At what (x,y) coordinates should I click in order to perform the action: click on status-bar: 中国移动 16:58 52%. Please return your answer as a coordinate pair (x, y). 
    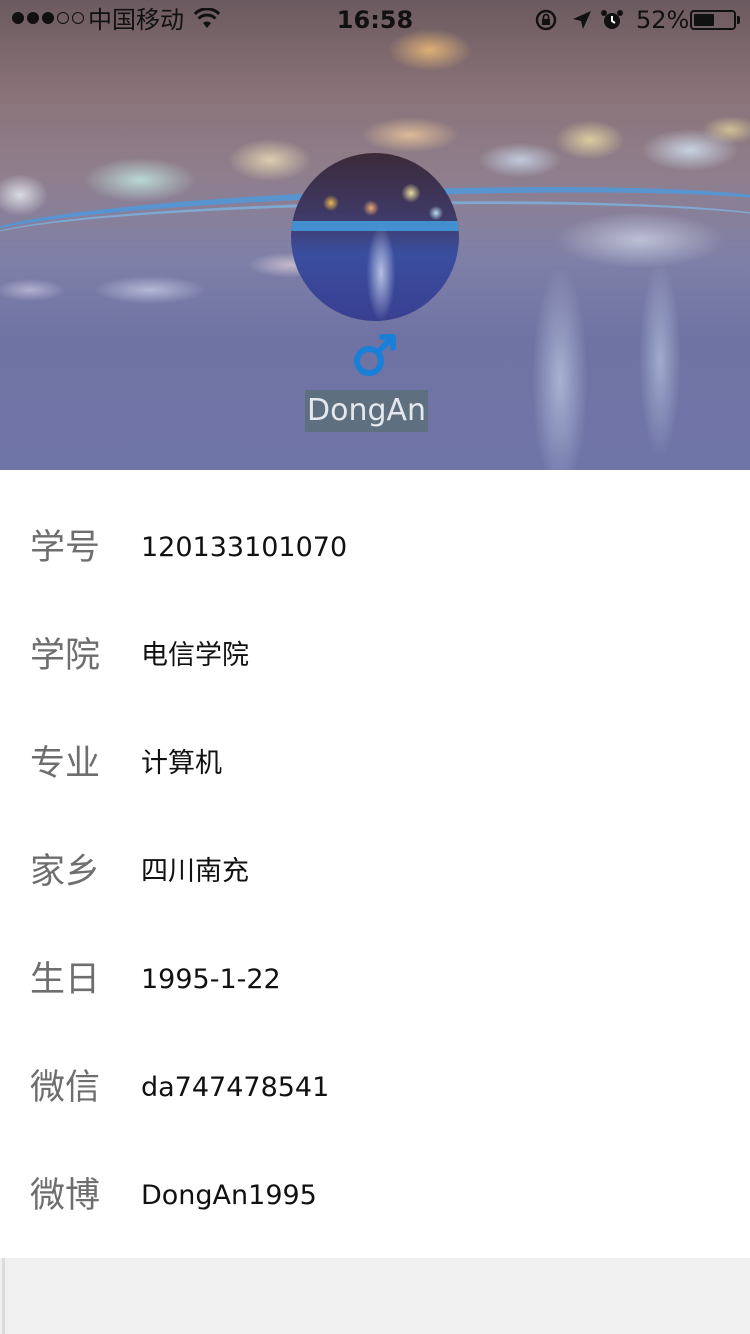
    Looking at the image, I should click on (375, 20).